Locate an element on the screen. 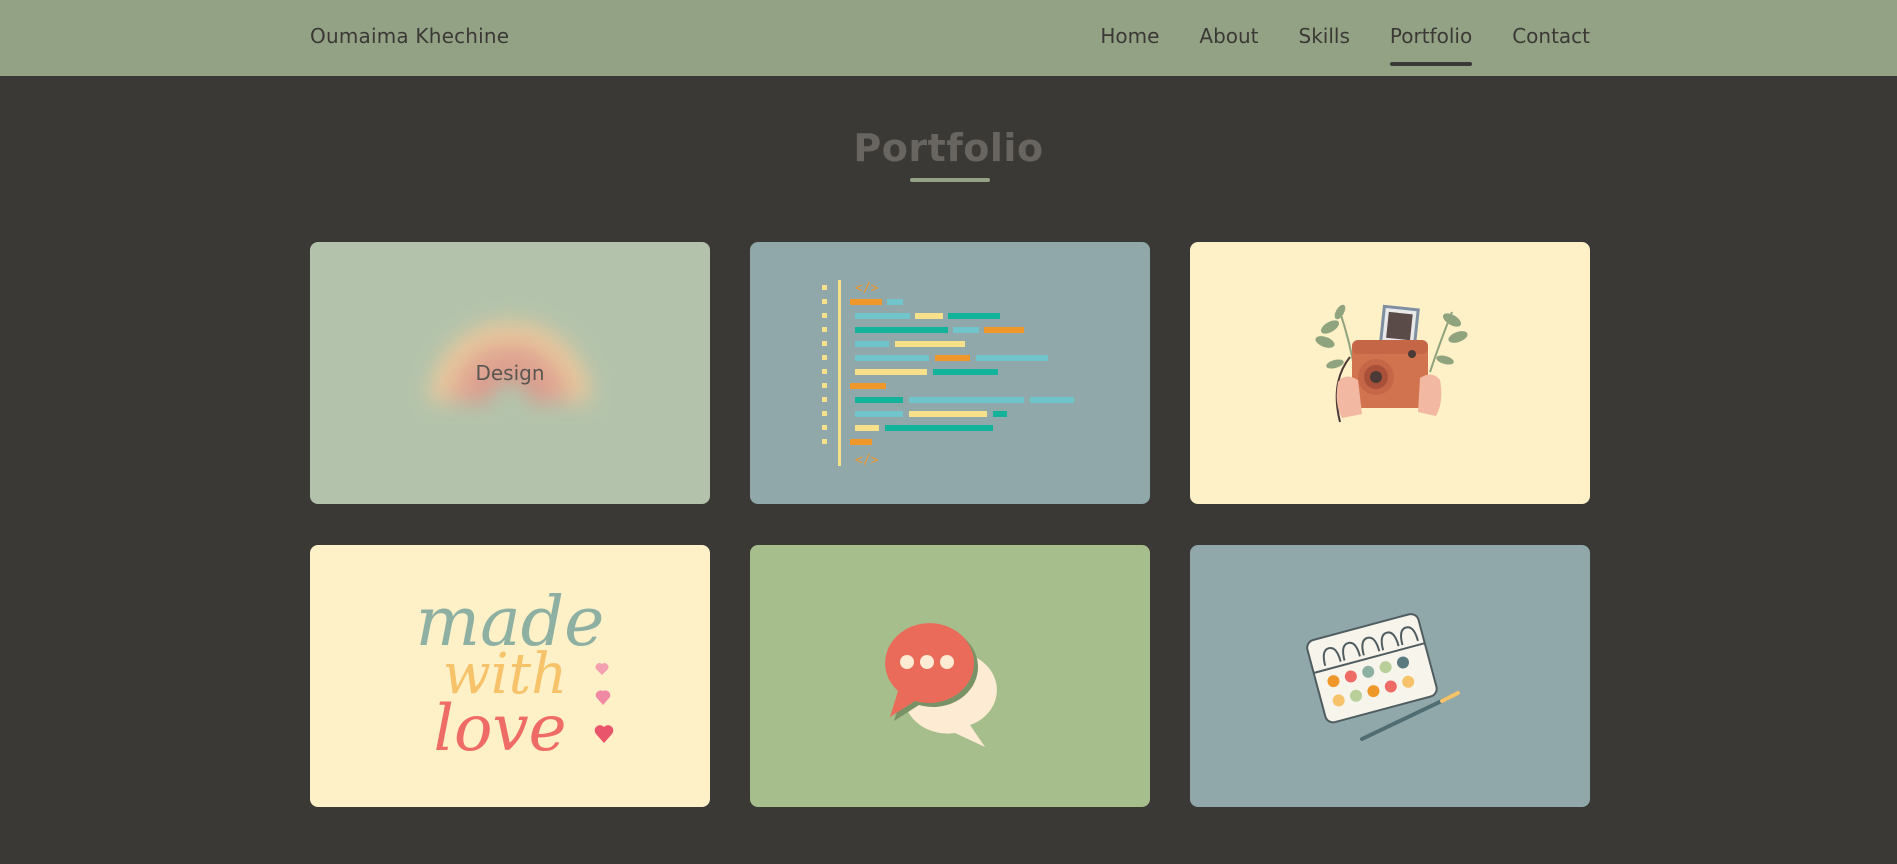 This screenshot has height=864, width=1897. portfolio-card-design: Design is located at coordinates (510, 373).